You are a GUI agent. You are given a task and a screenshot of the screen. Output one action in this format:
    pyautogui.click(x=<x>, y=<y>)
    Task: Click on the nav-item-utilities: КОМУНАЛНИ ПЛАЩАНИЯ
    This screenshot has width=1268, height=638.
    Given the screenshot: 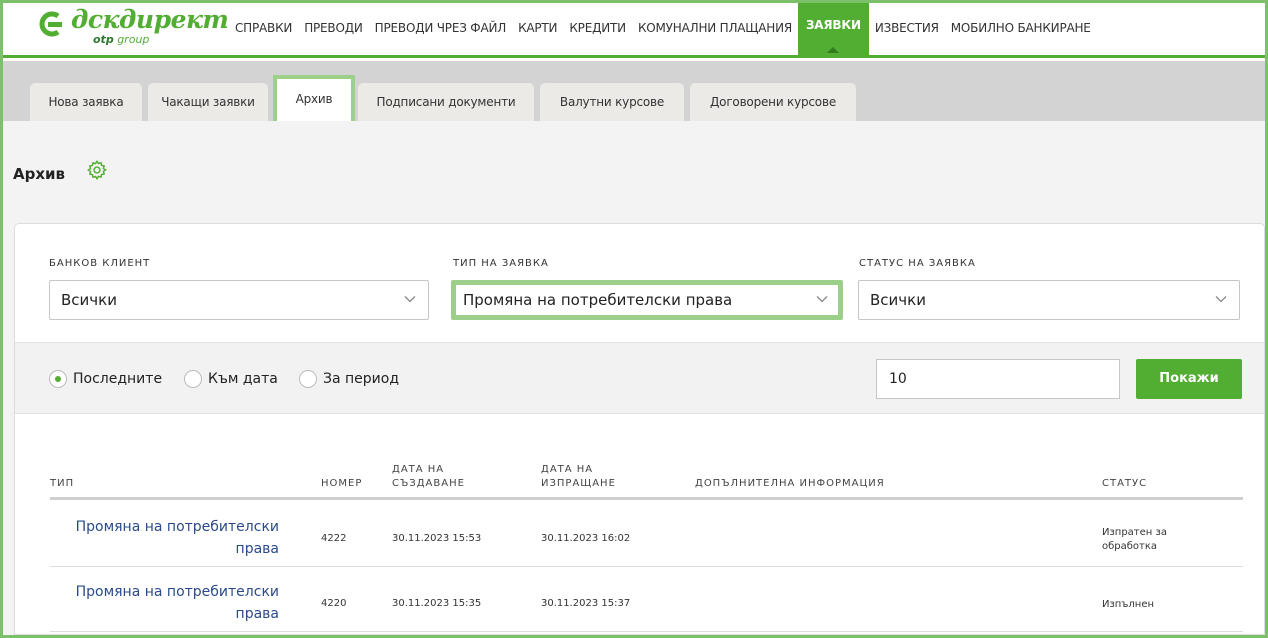 What is the action you would take?
    pyautogui.click(x=715, y=29)
    